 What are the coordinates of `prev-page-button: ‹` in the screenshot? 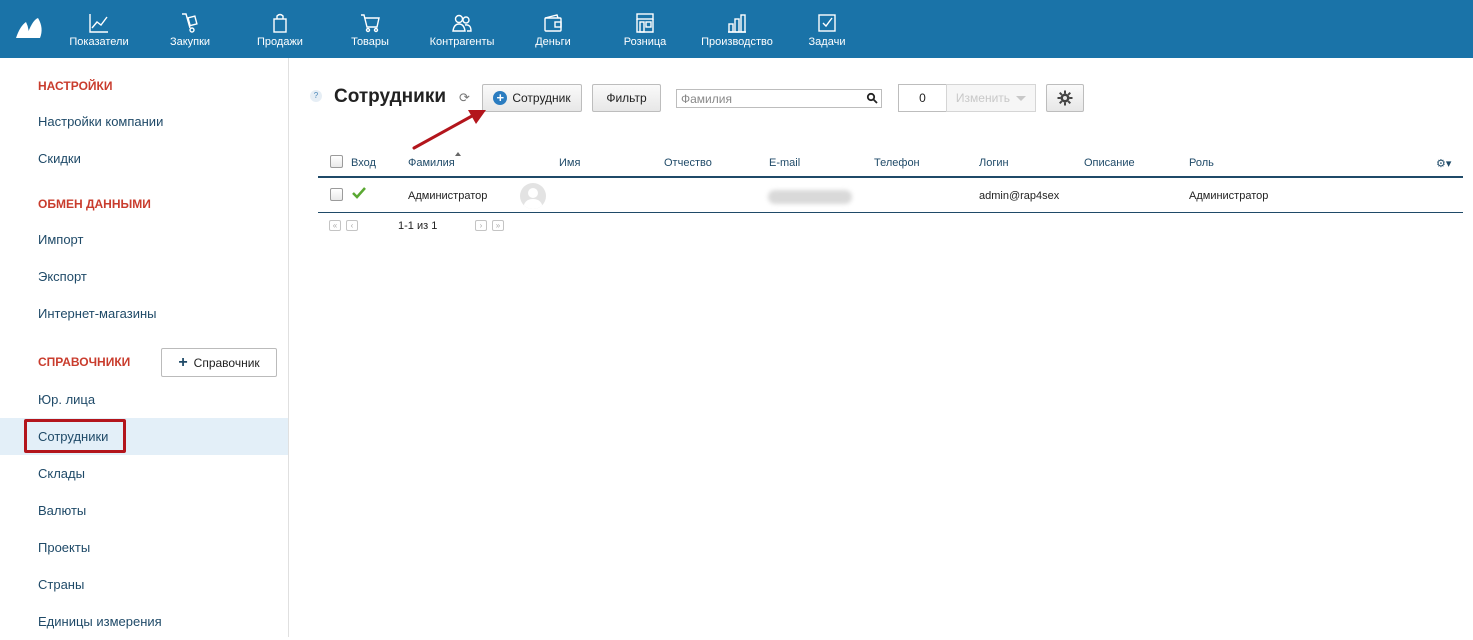 It's located at (352, 225).